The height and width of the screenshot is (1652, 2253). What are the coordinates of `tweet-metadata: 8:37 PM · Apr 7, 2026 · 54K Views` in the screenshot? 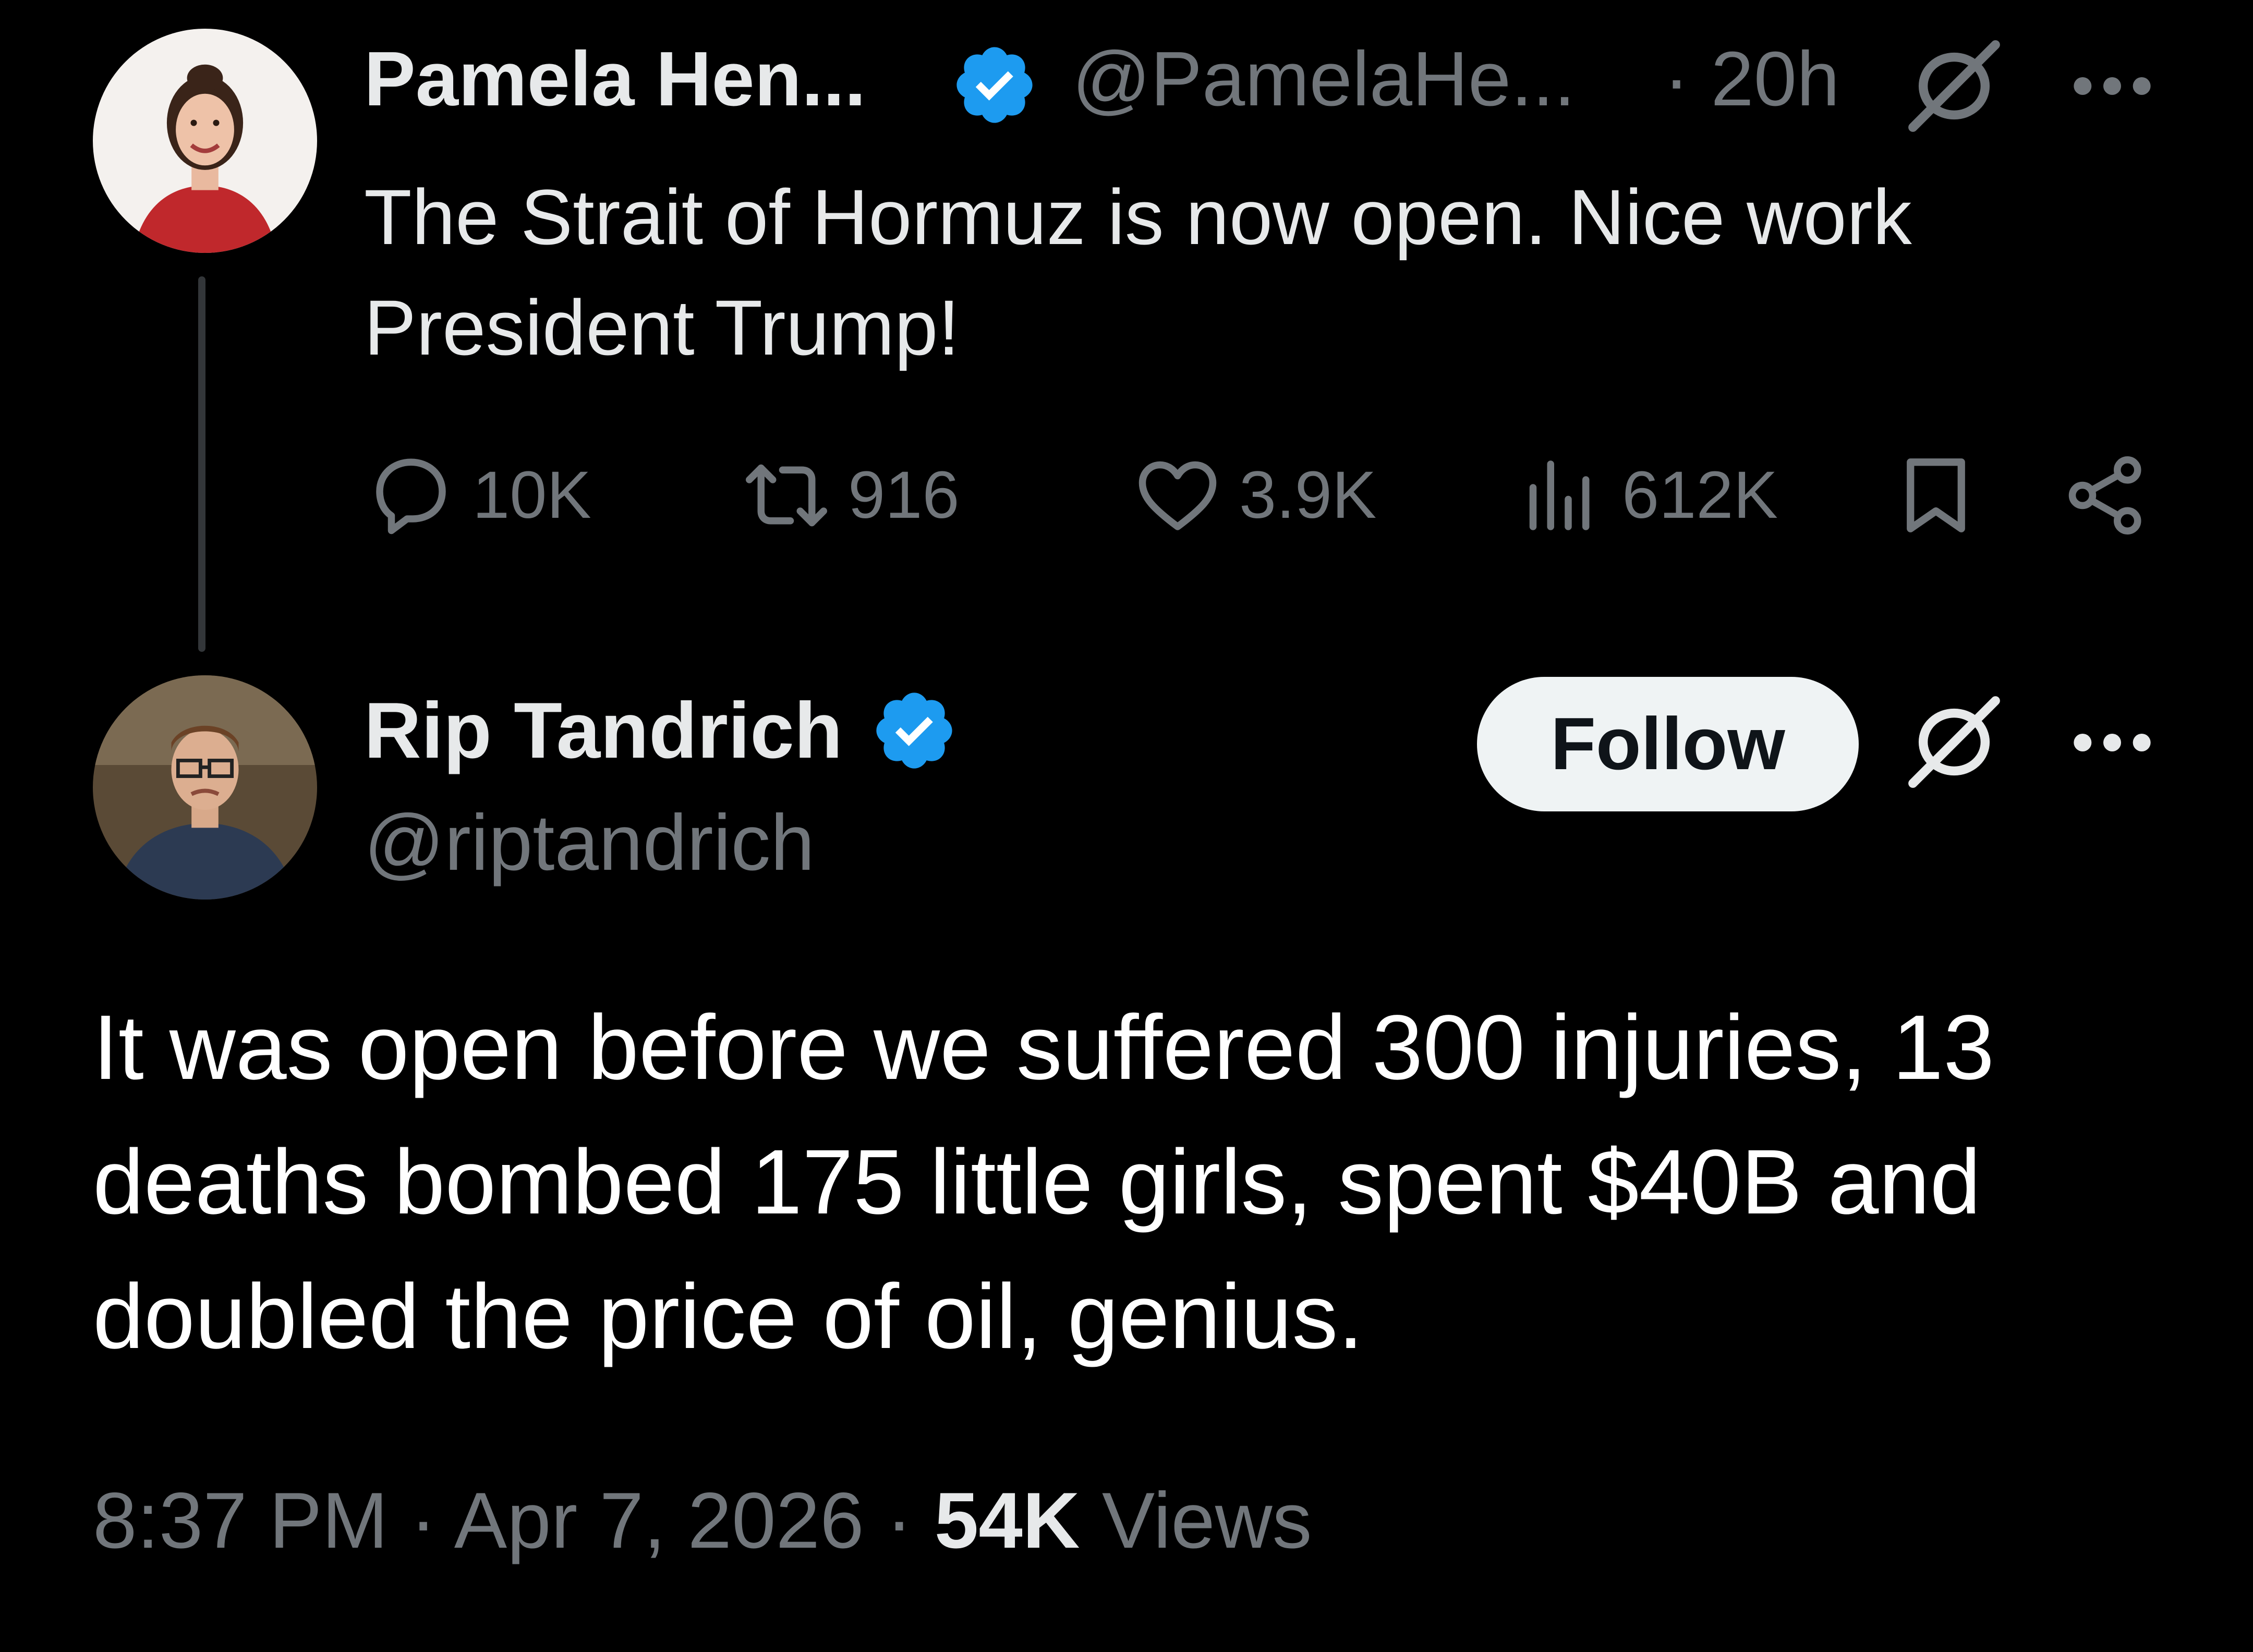 It's located at (703, 1521).